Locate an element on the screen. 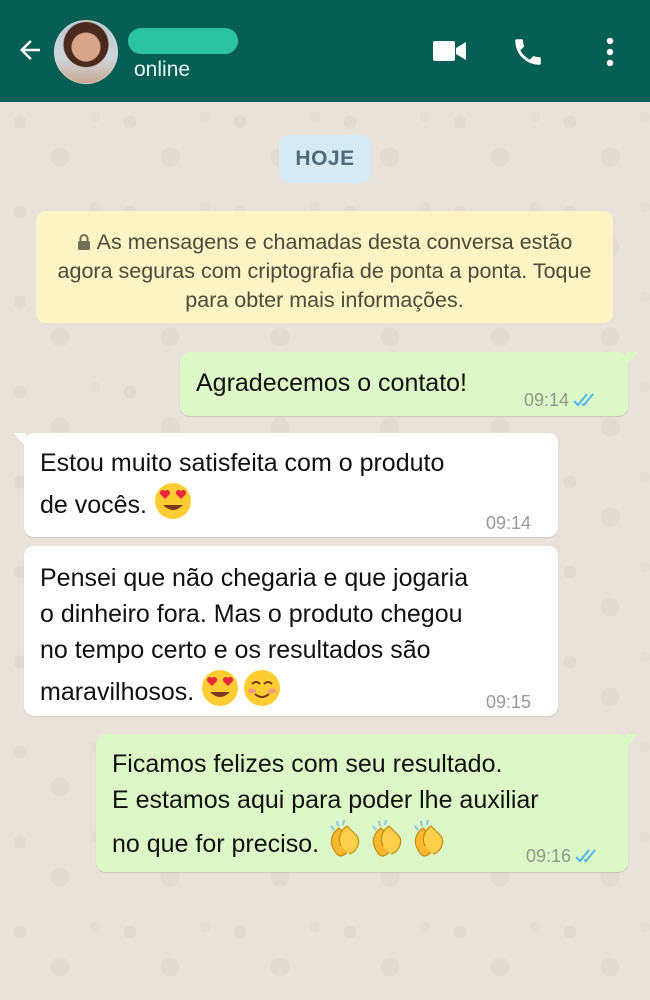 Image resolution: width=650 pixels, height=1000 pixels. message-time: 09:16 is located at coordinates (549, 856).